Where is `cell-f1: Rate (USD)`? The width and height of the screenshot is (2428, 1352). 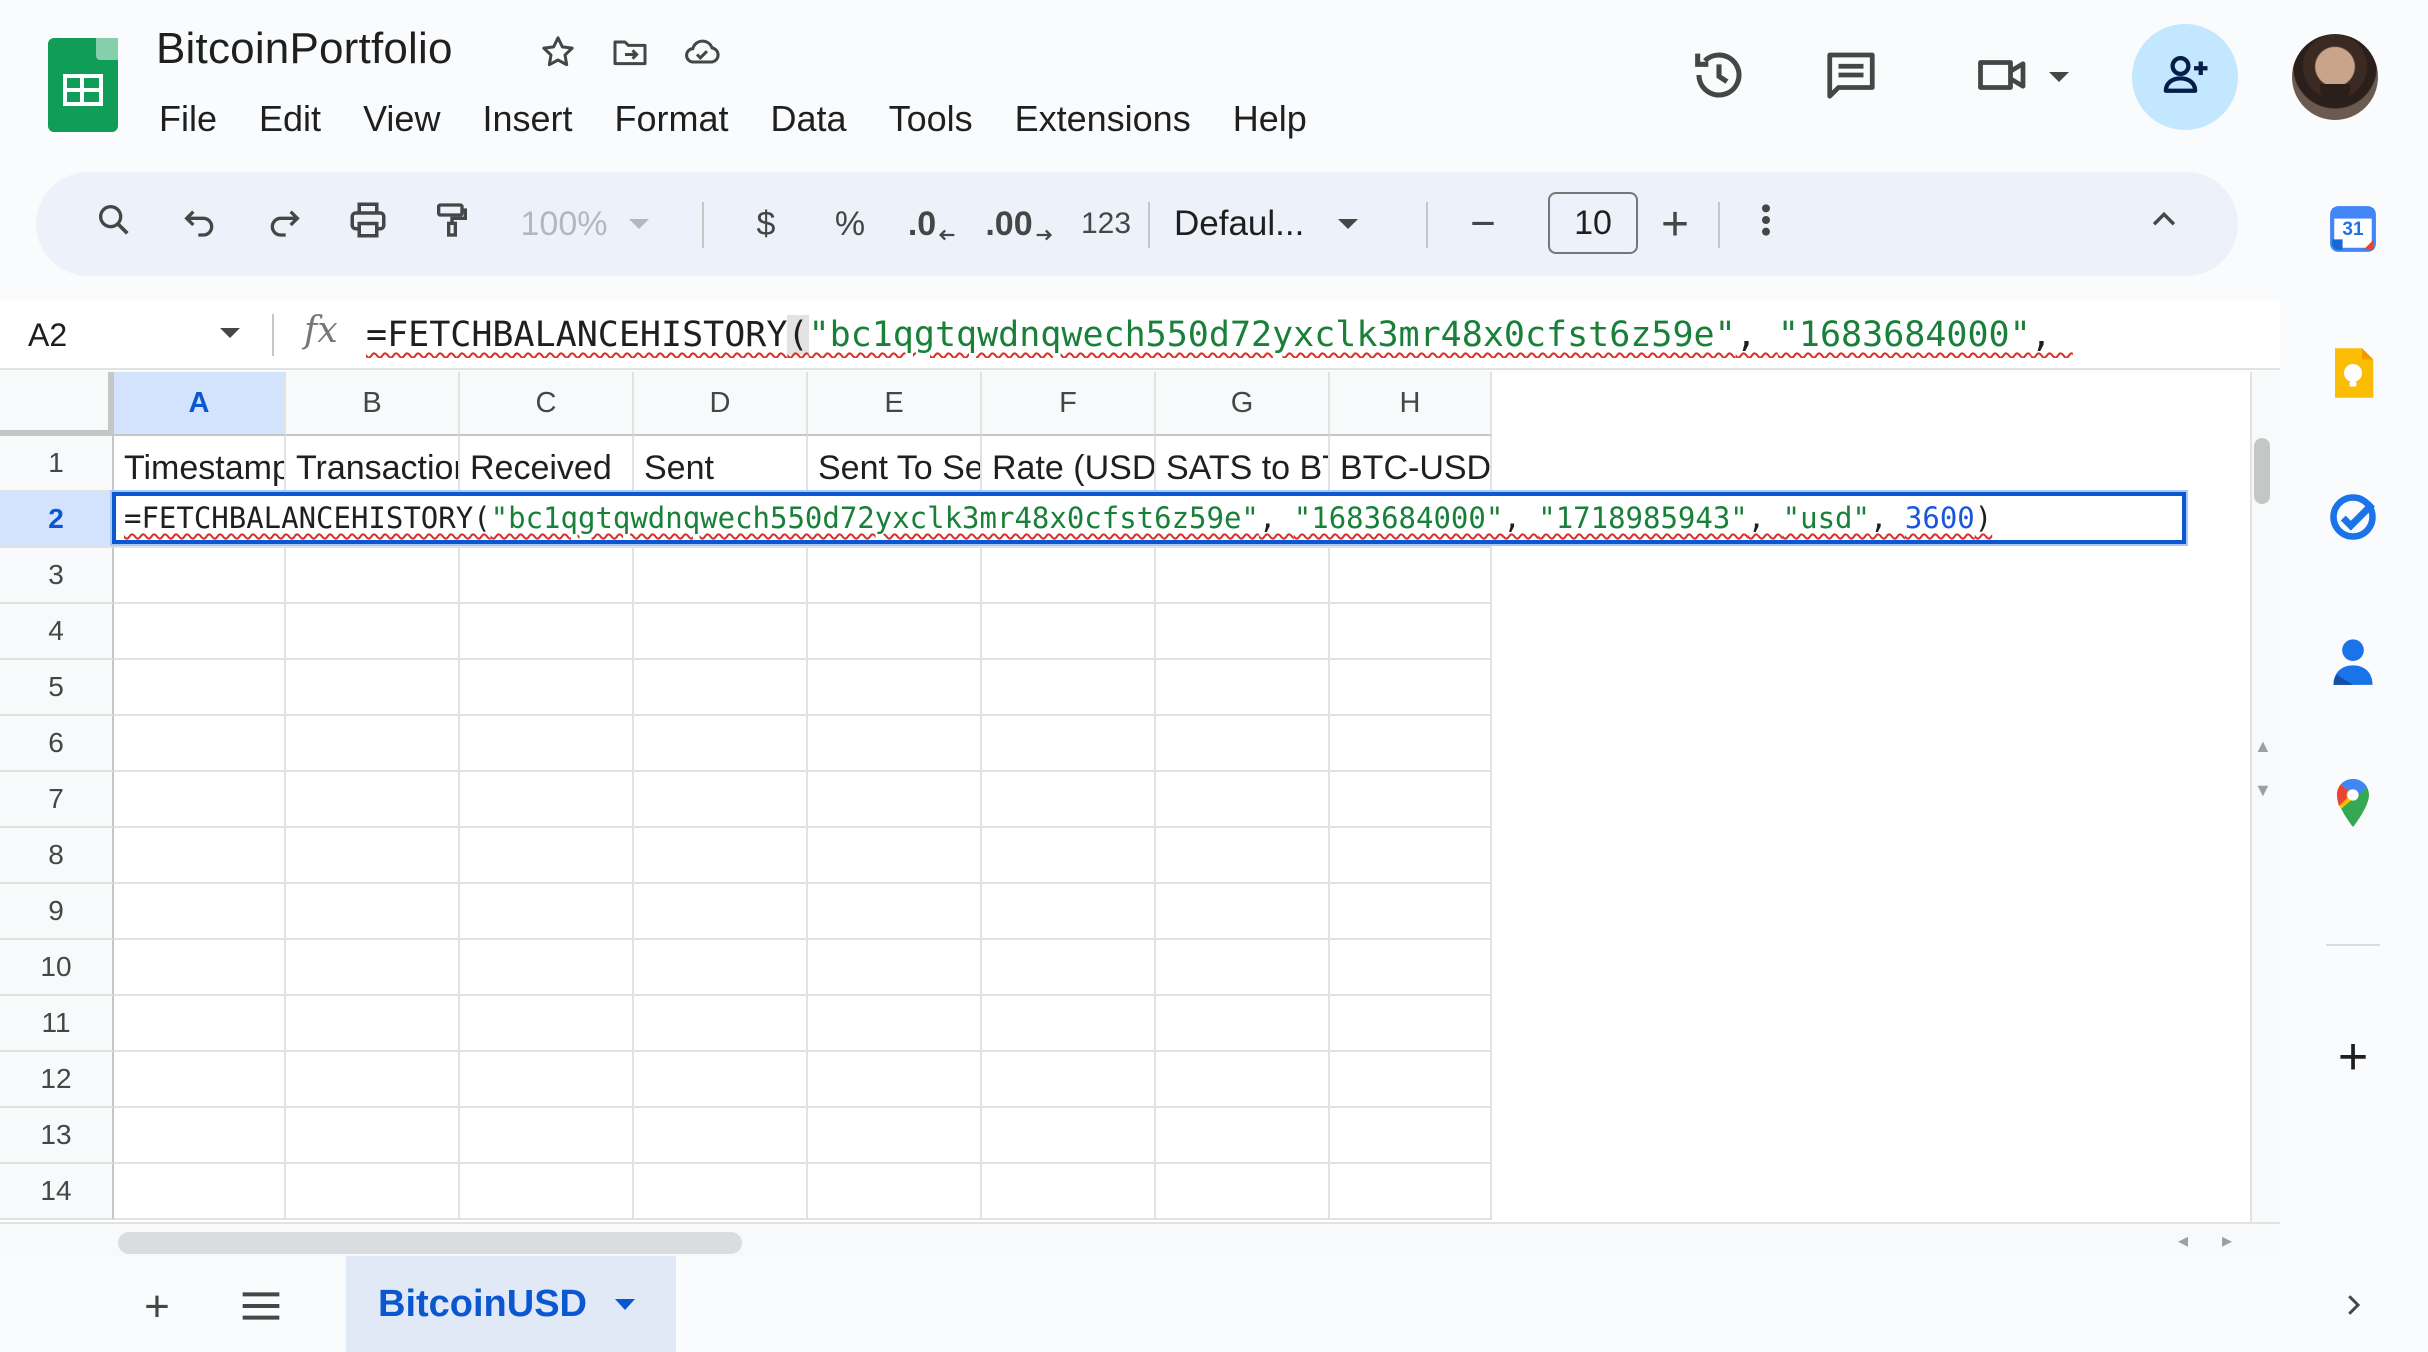
cell-f1: Rate (USD) is located at coordinates (1069, 464).